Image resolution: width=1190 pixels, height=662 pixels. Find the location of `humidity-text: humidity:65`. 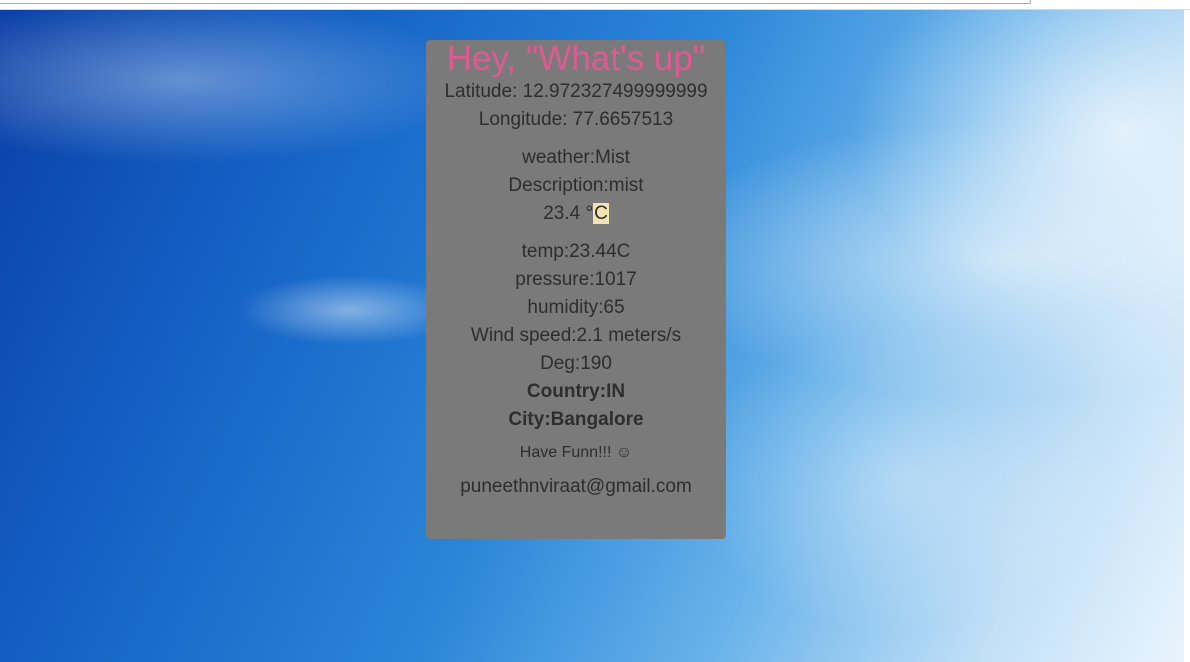

humidity-text: humidity:65 is located at coordinates (576, 307).